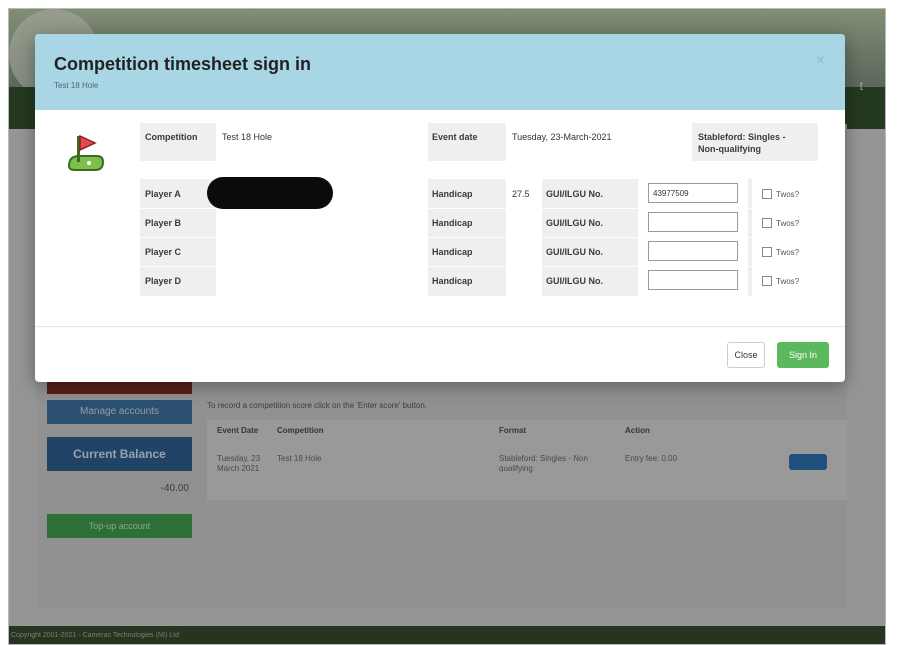  I want to click on player-c-twos: Twos?, so click(780, 252).